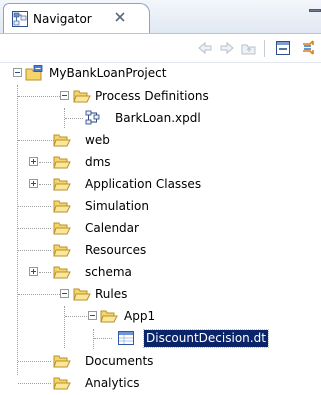 The width and height of the screenshot is (321, 395). Describe the element at coordinates (309, 48) in the screenshot. I see `link-with-editor-icon` at that location.